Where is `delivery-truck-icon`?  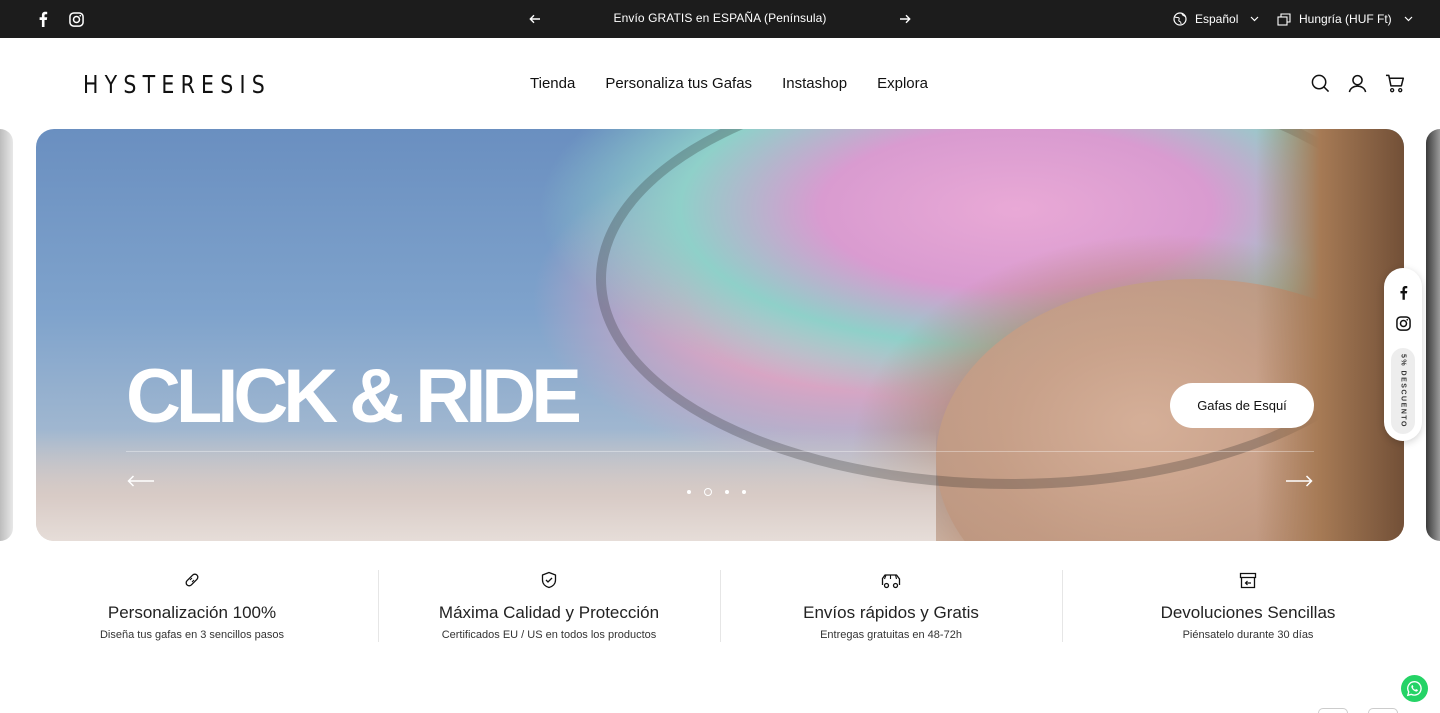
delivery-truck-icon is located at coordinates (891, 580).